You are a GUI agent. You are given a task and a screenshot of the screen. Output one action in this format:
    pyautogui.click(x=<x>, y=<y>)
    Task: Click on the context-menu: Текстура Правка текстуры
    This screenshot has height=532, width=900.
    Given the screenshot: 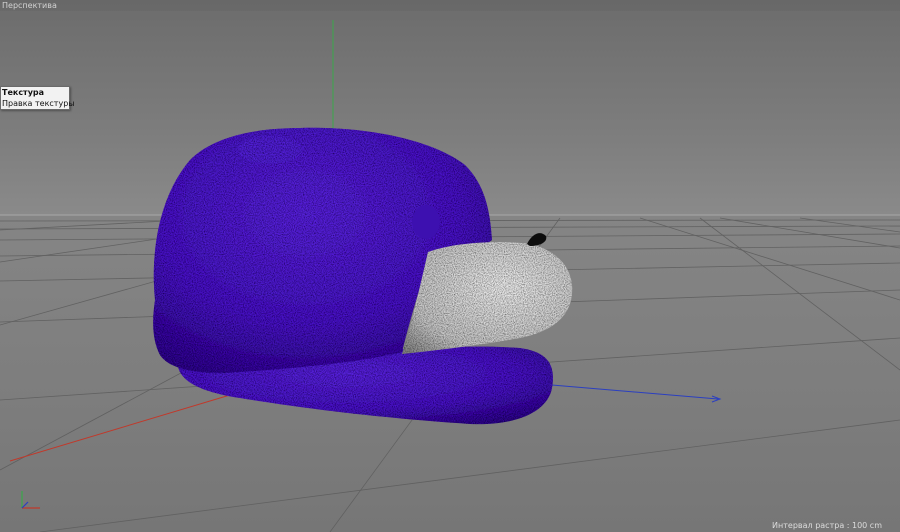 What is the action you would take?
    pyautogui.click(x=37, y=98)
    